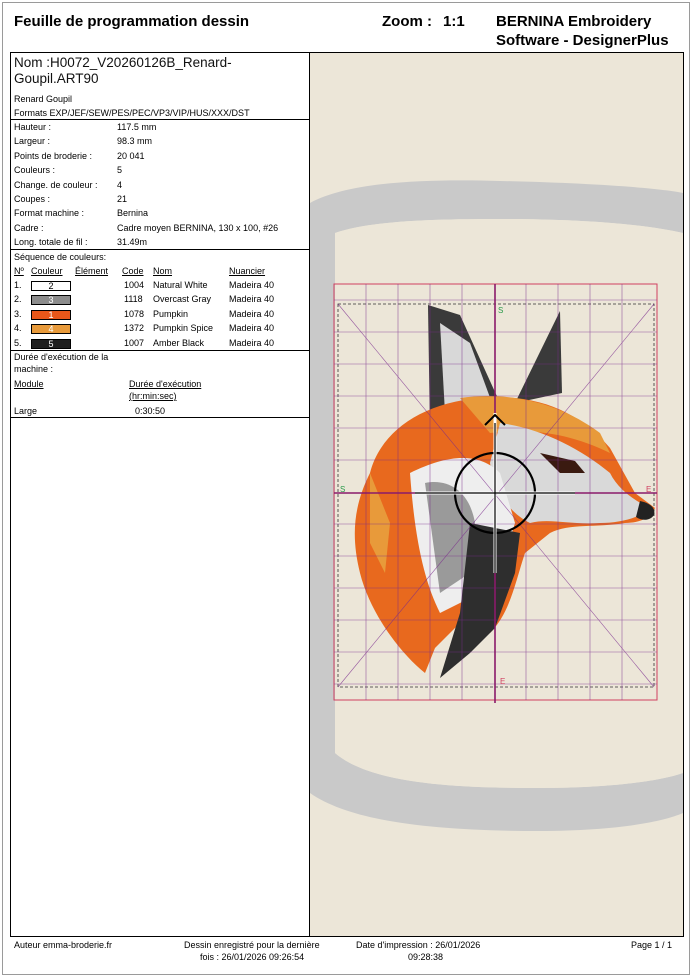 This screenshot has width=694, height=979. I want to click on prop-value-colors: 5, so click(120, 170).